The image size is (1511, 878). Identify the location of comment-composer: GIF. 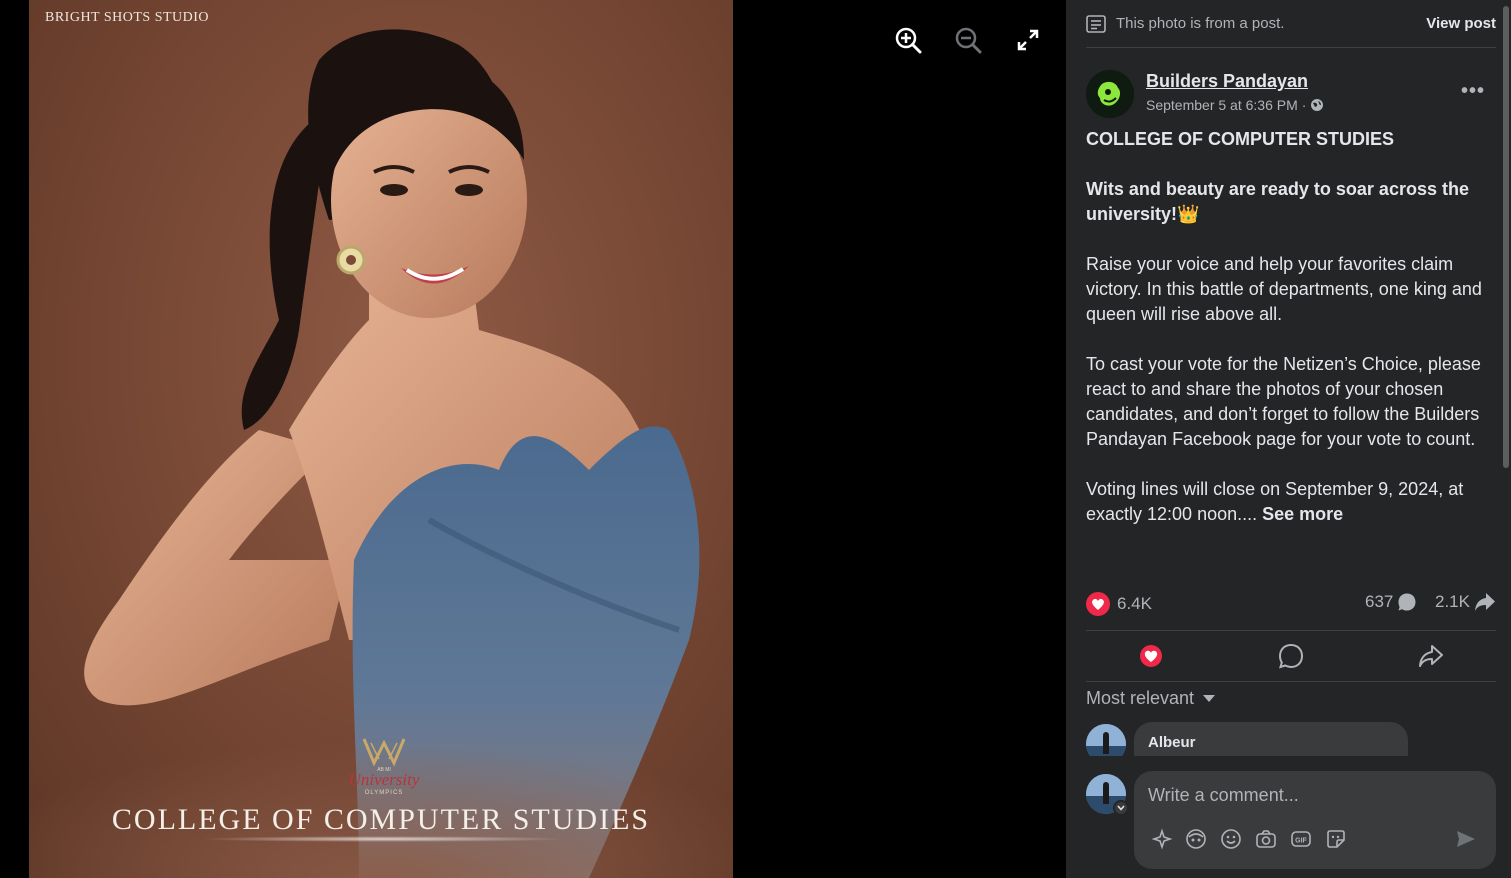
(1315, 820).